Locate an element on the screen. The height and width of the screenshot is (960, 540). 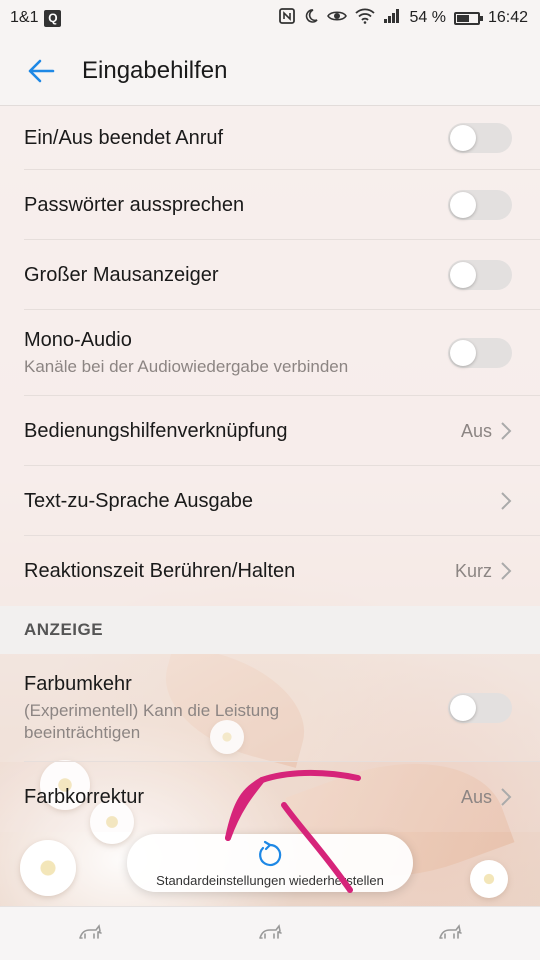
section-header-display: ANZEIGE is located at coordinates (270, 630).